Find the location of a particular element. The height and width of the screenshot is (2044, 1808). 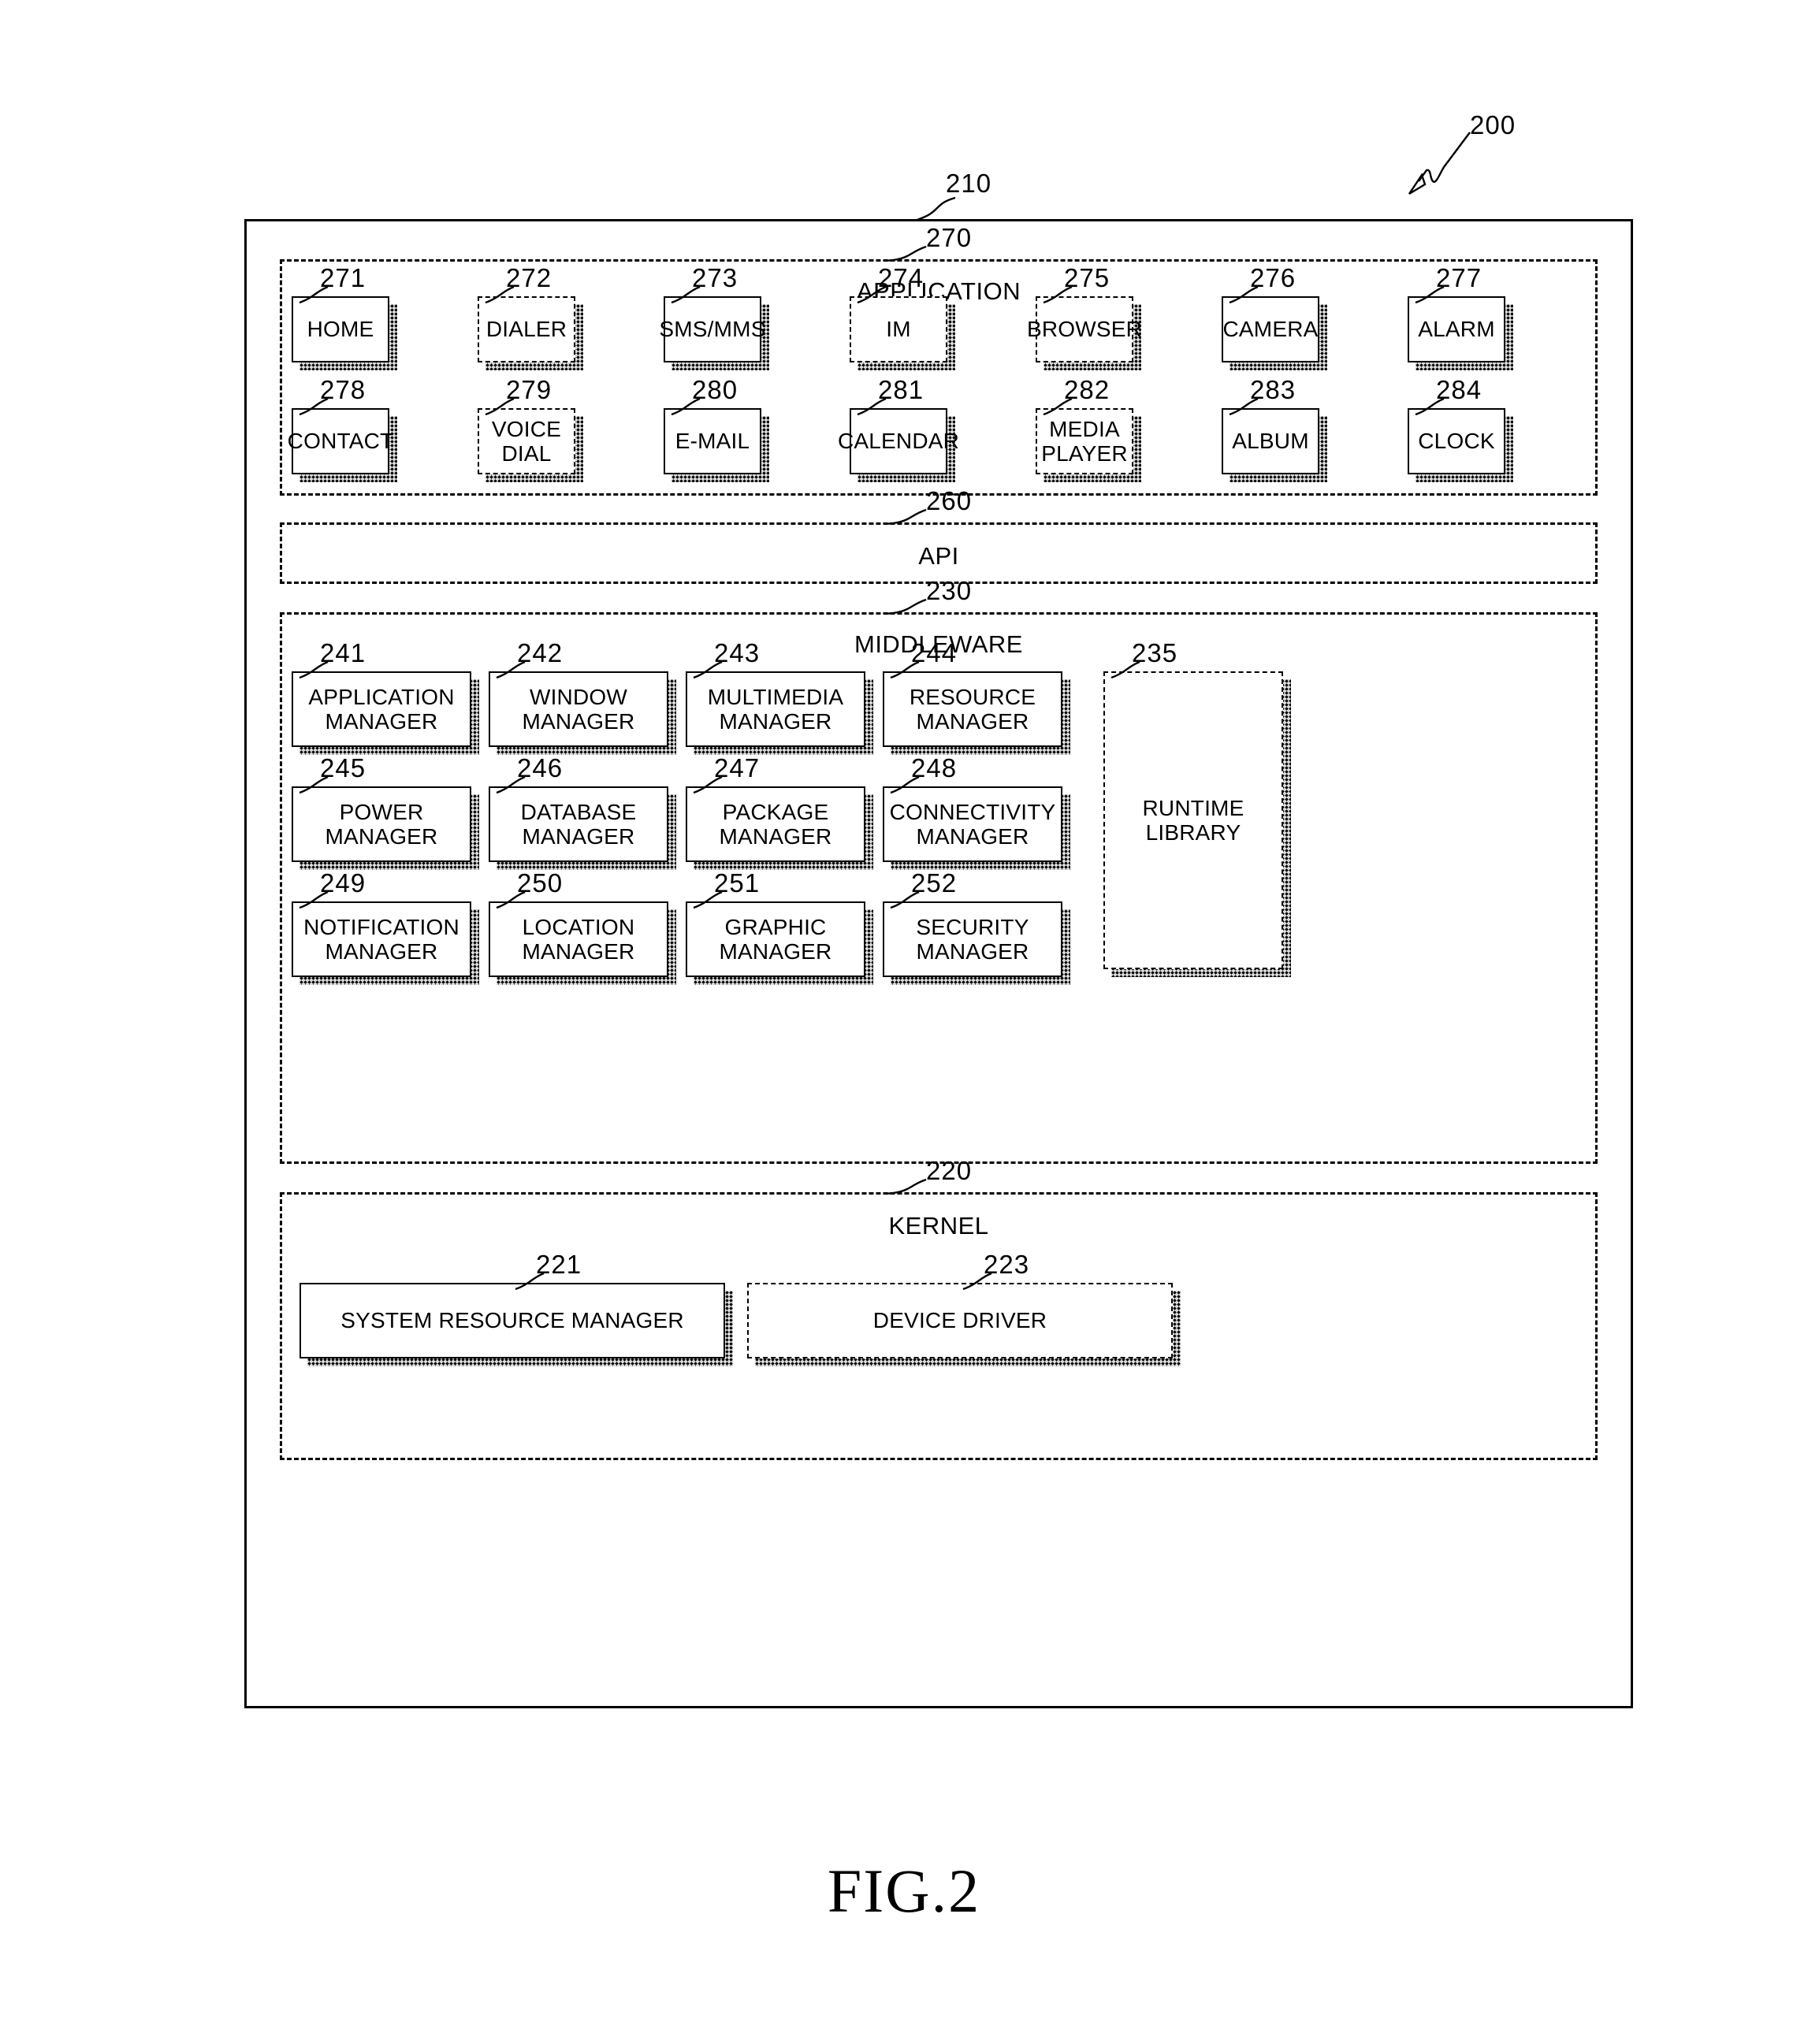

app-module-e-mail: E-MAIL is located at coordinates (712, 441).